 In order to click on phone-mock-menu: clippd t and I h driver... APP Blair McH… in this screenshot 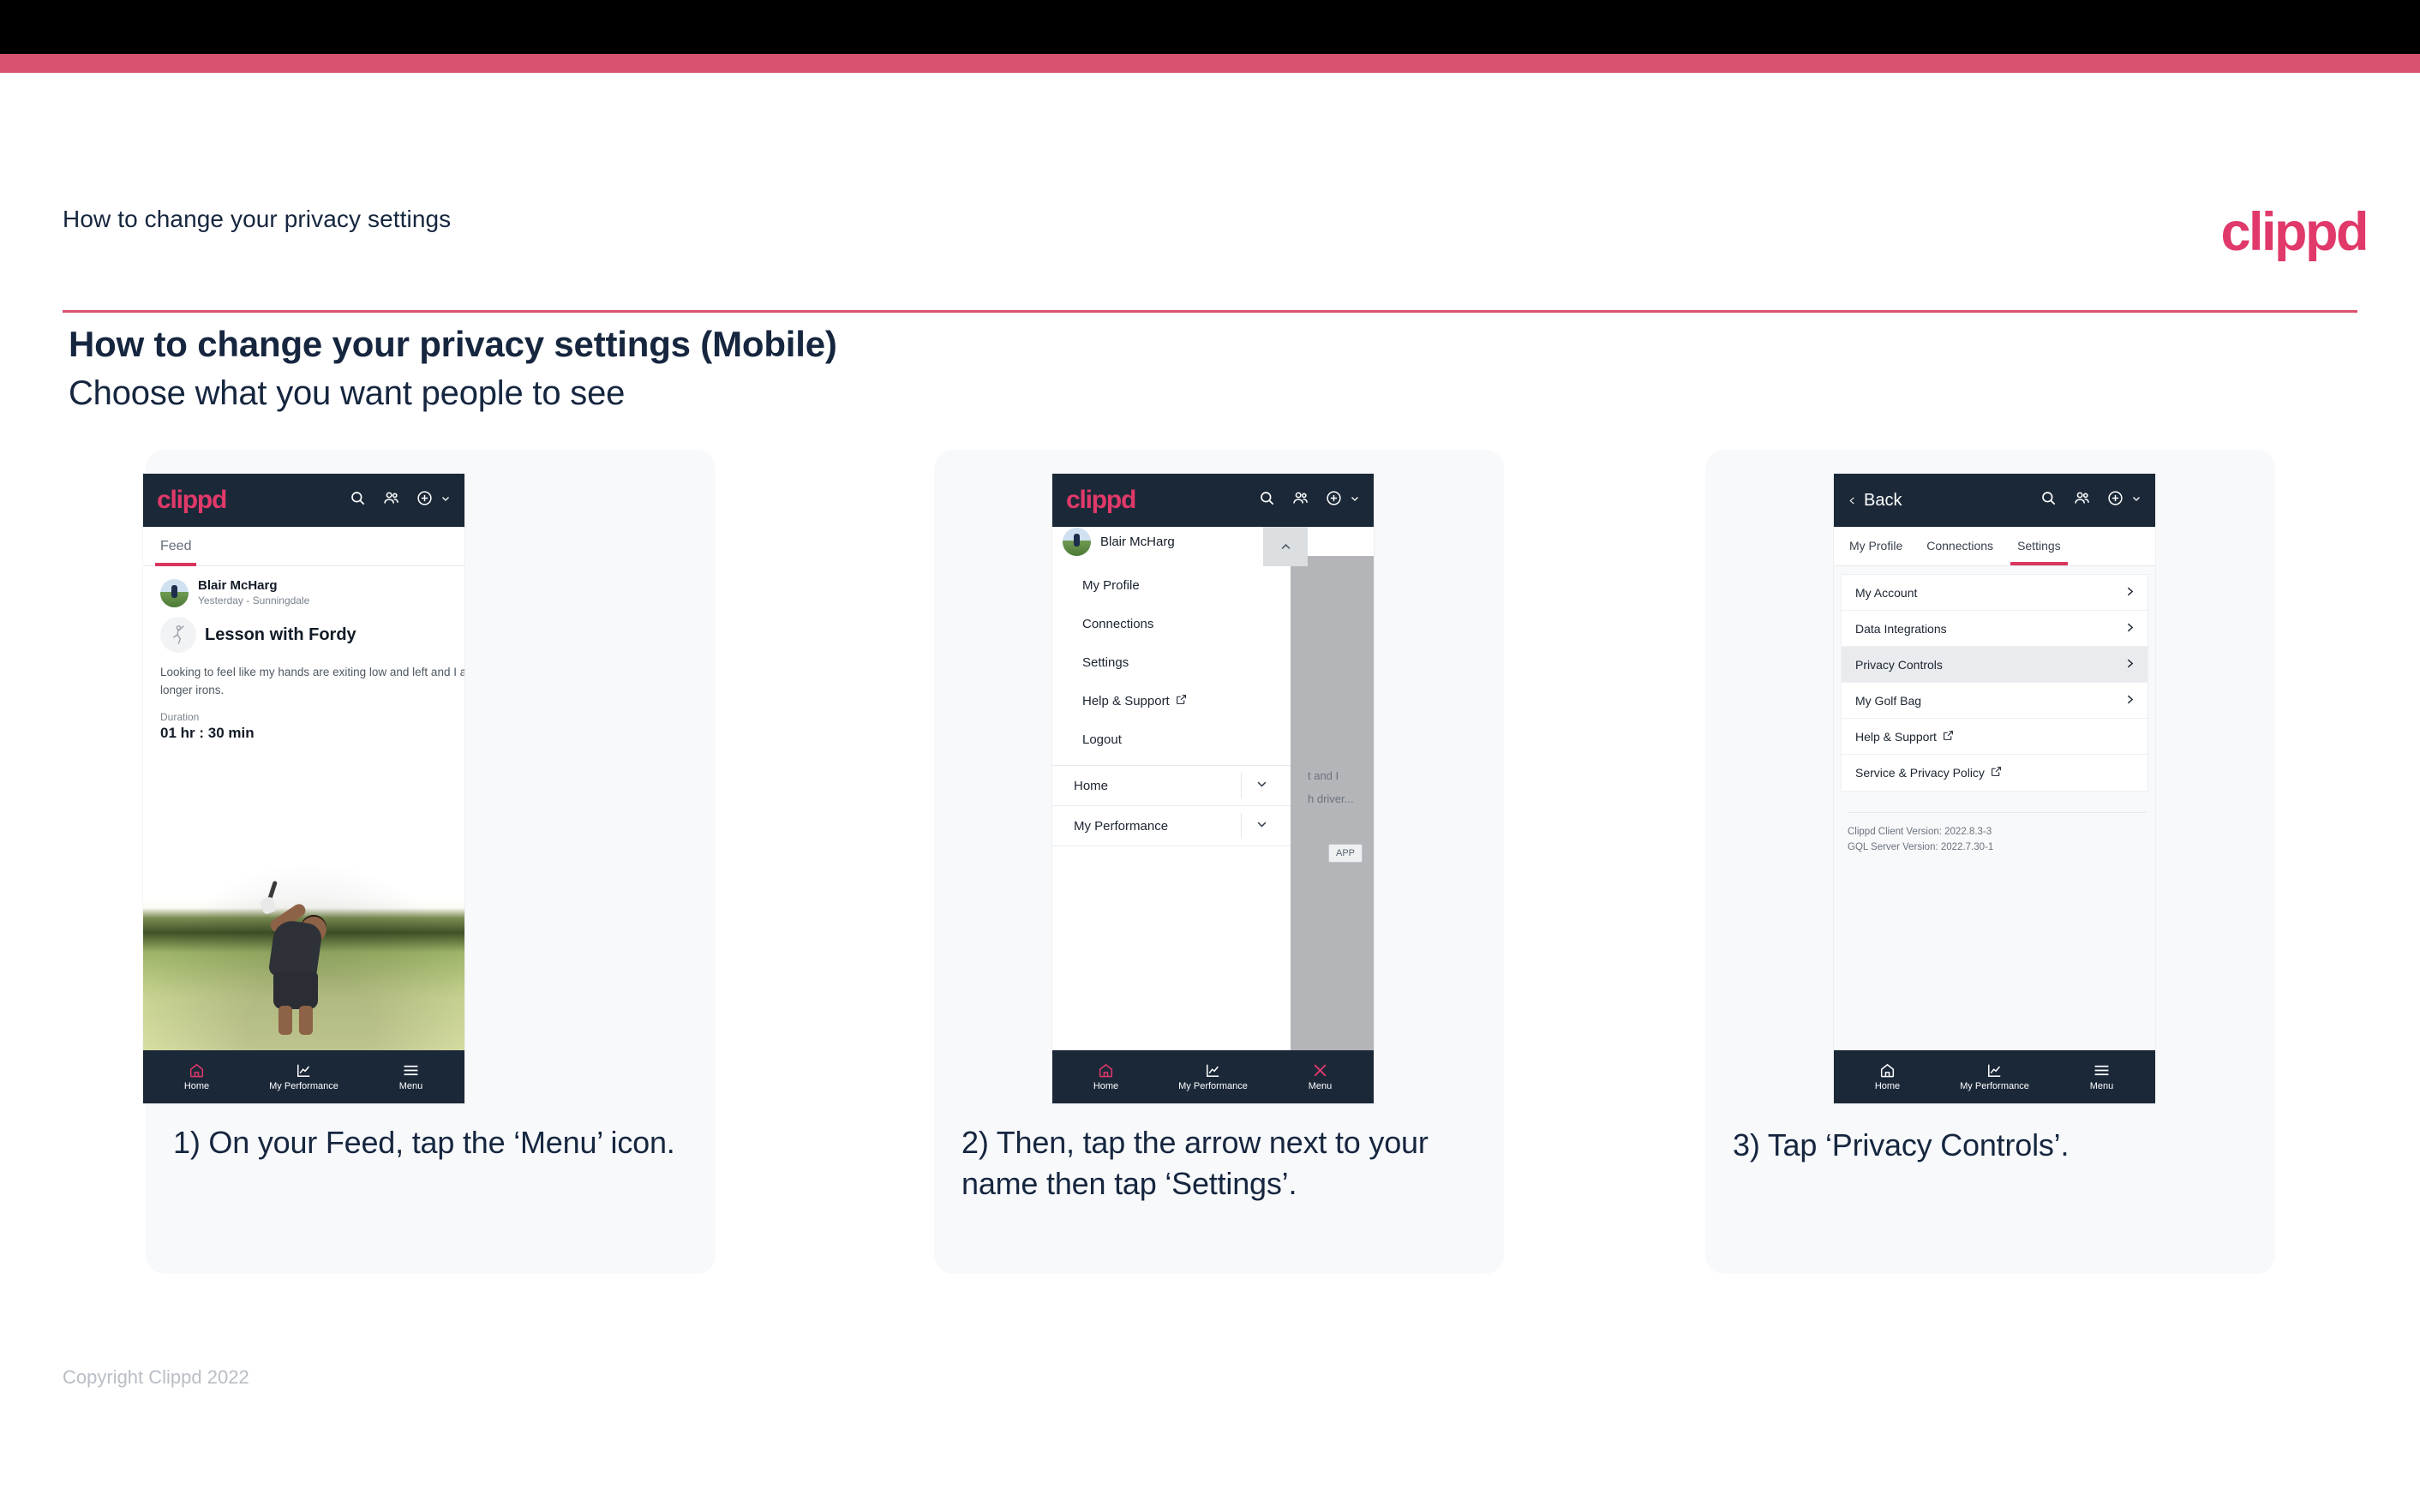, I will do `click(1213, 788)`.